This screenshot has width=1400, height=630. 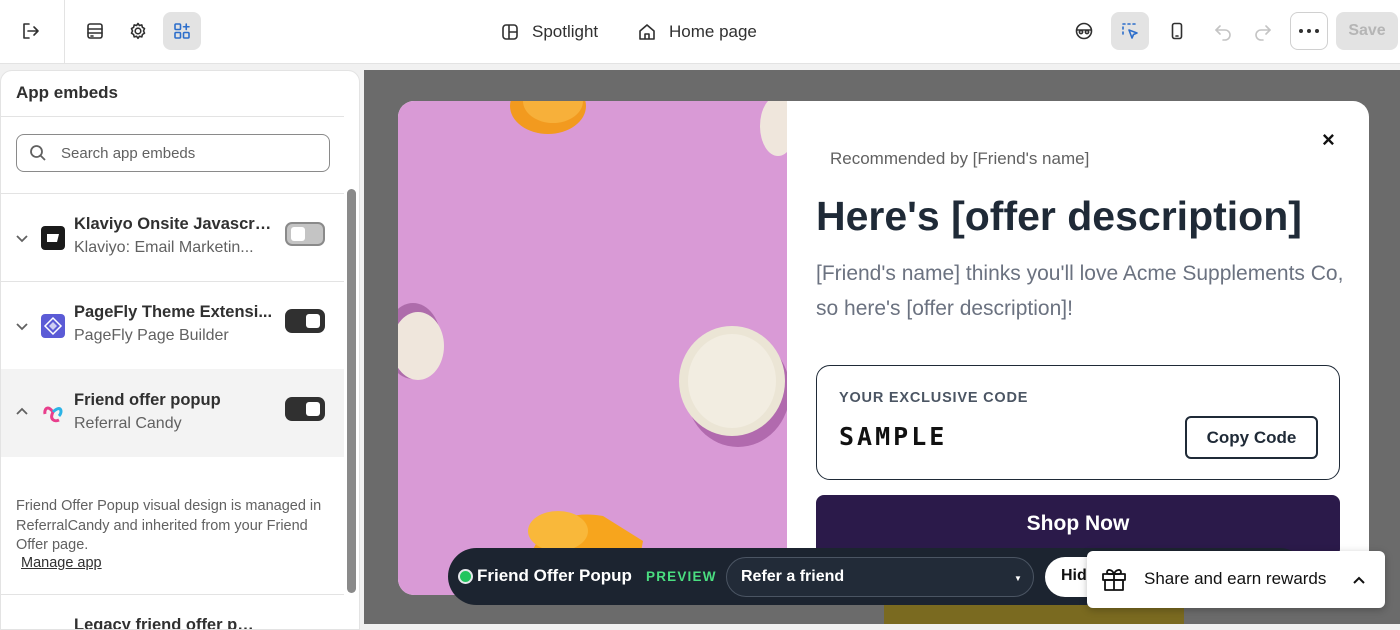 I want to click on app-row-friend-offer: Friend offer popup Referral Candy, so click(x=172, y=413).